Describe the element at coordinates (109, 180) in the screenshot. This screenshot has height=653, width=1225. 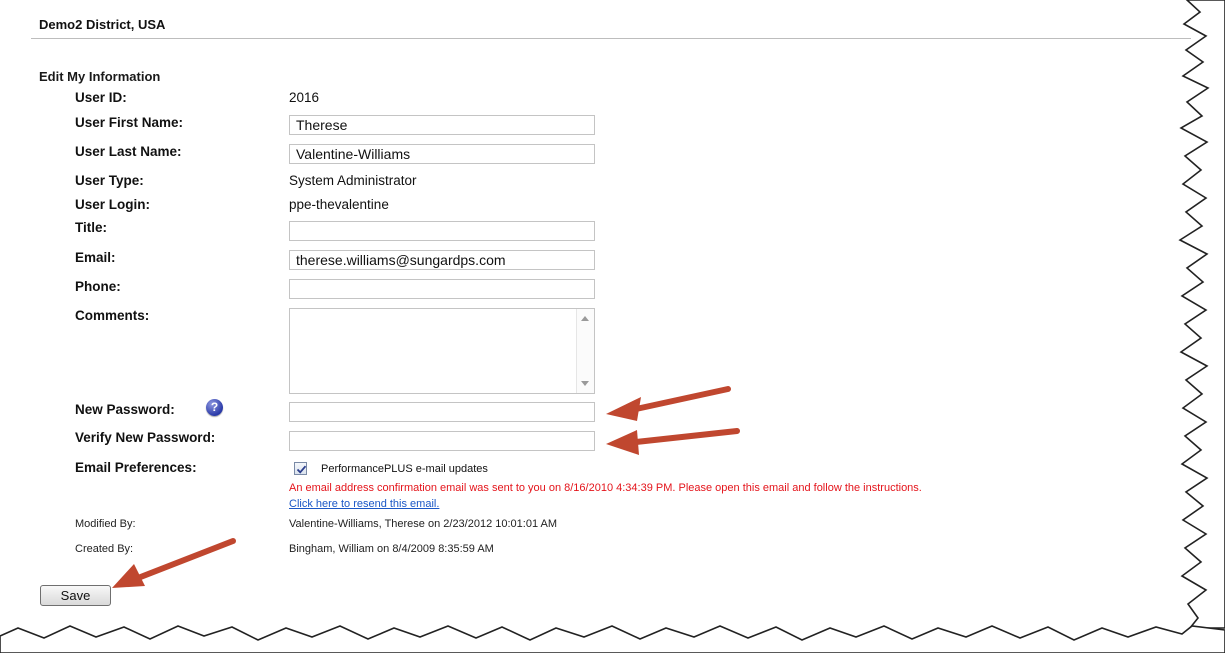
I see `user-type-label: User Type:` at that location.